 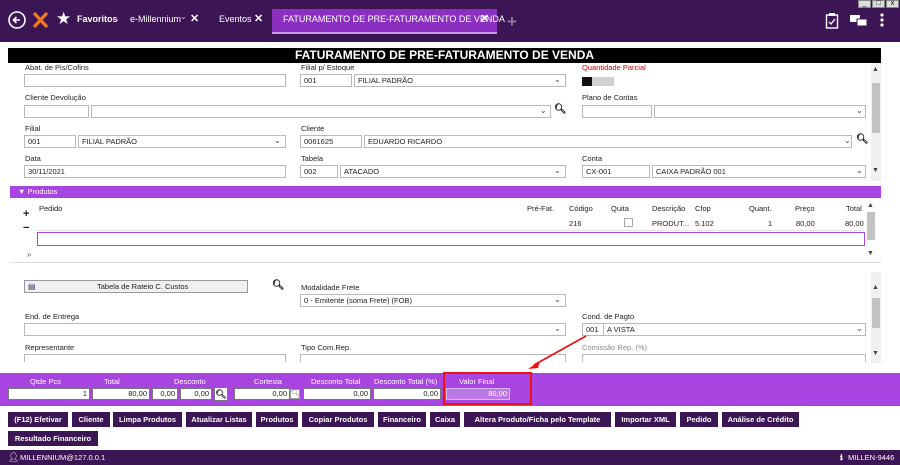 I want to click on altera-produto-button: Altera Produto/Ficha pelo Template, so click(x=537, y=419).